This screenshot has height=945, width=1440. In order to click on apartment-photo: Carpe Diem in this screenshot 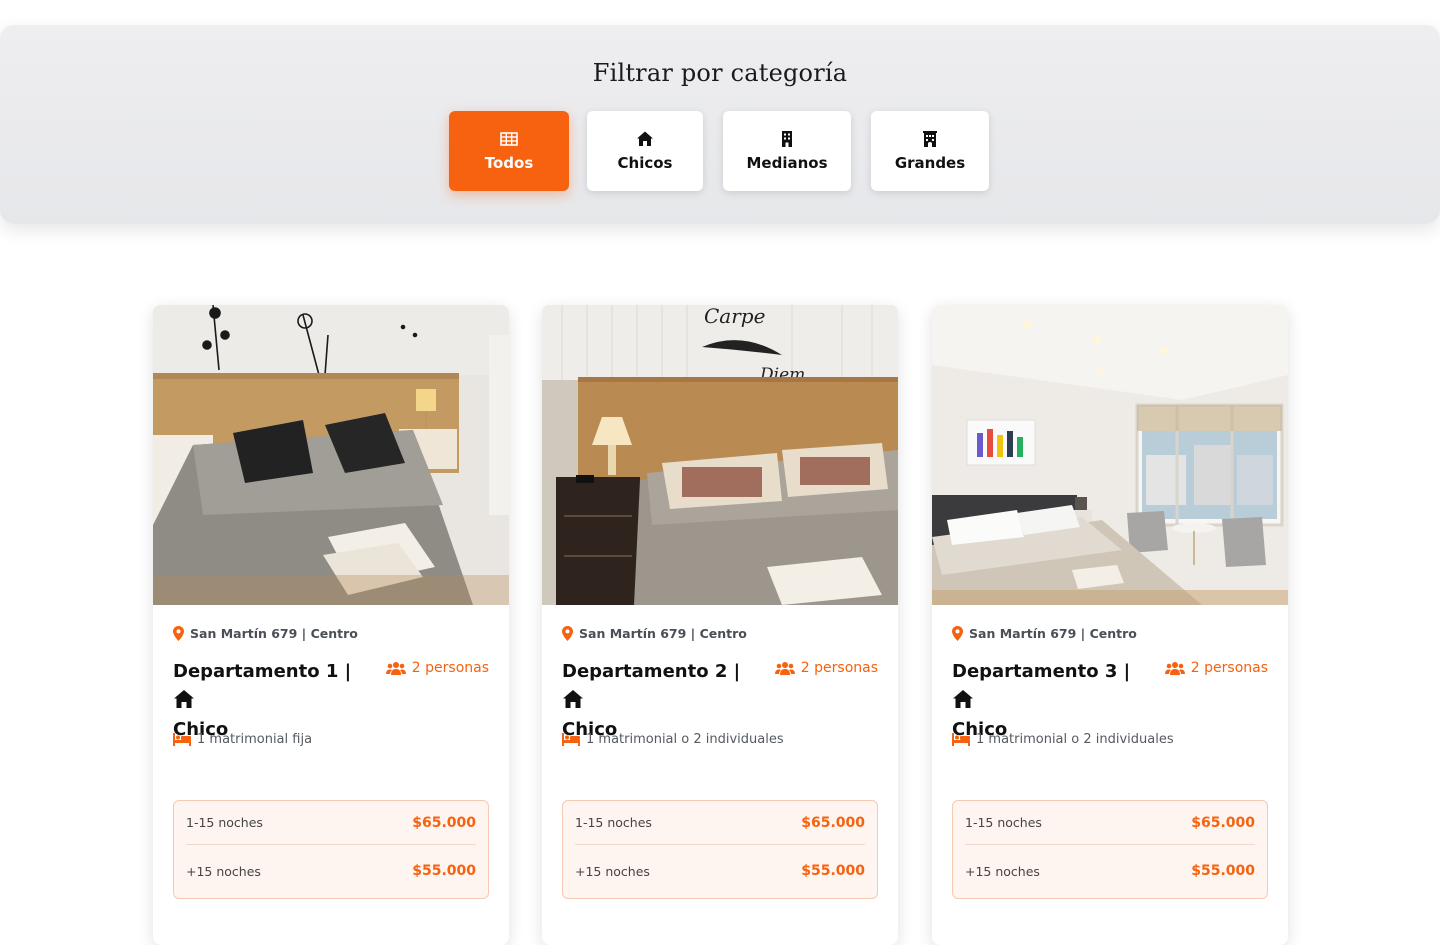, I will do `click(720, 455)`.